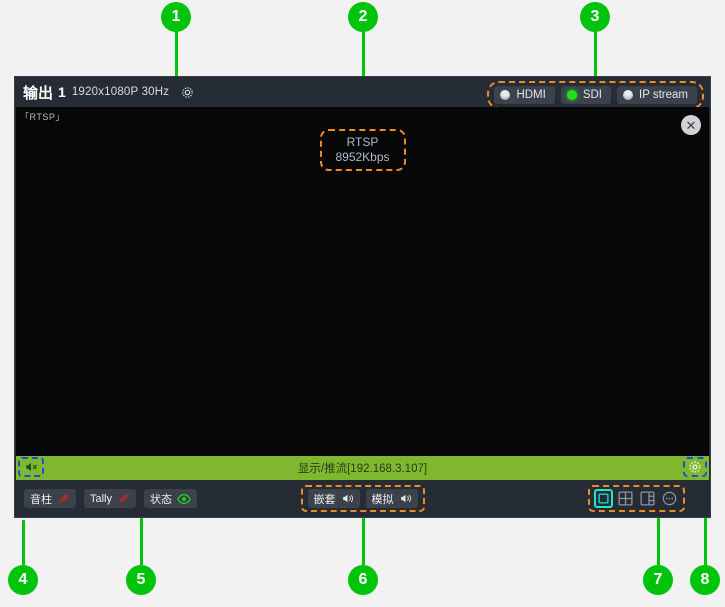 The width and height of the screenshot is (725, 607). I want to click on callout-2: 2, so click(363, 43).